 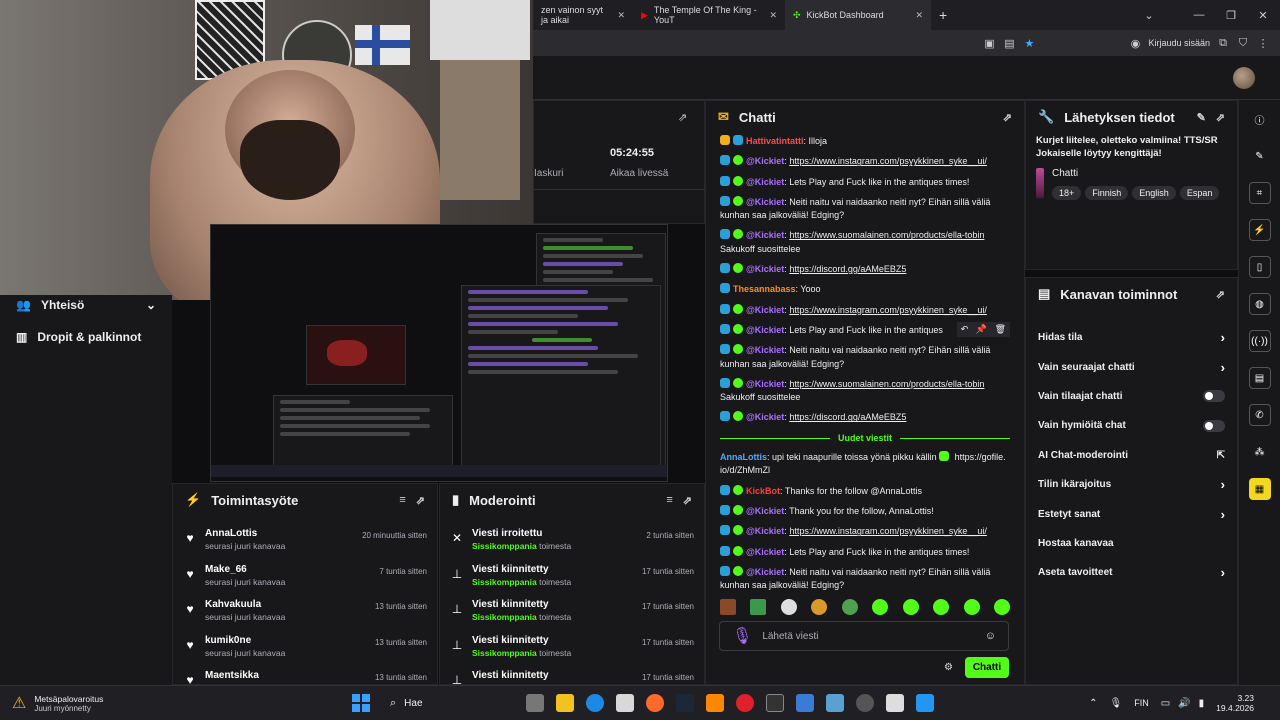 What do you see at coordinates (865, 703) in the screenshot?
I see `obs-icon` at bounding box center [865, 703].